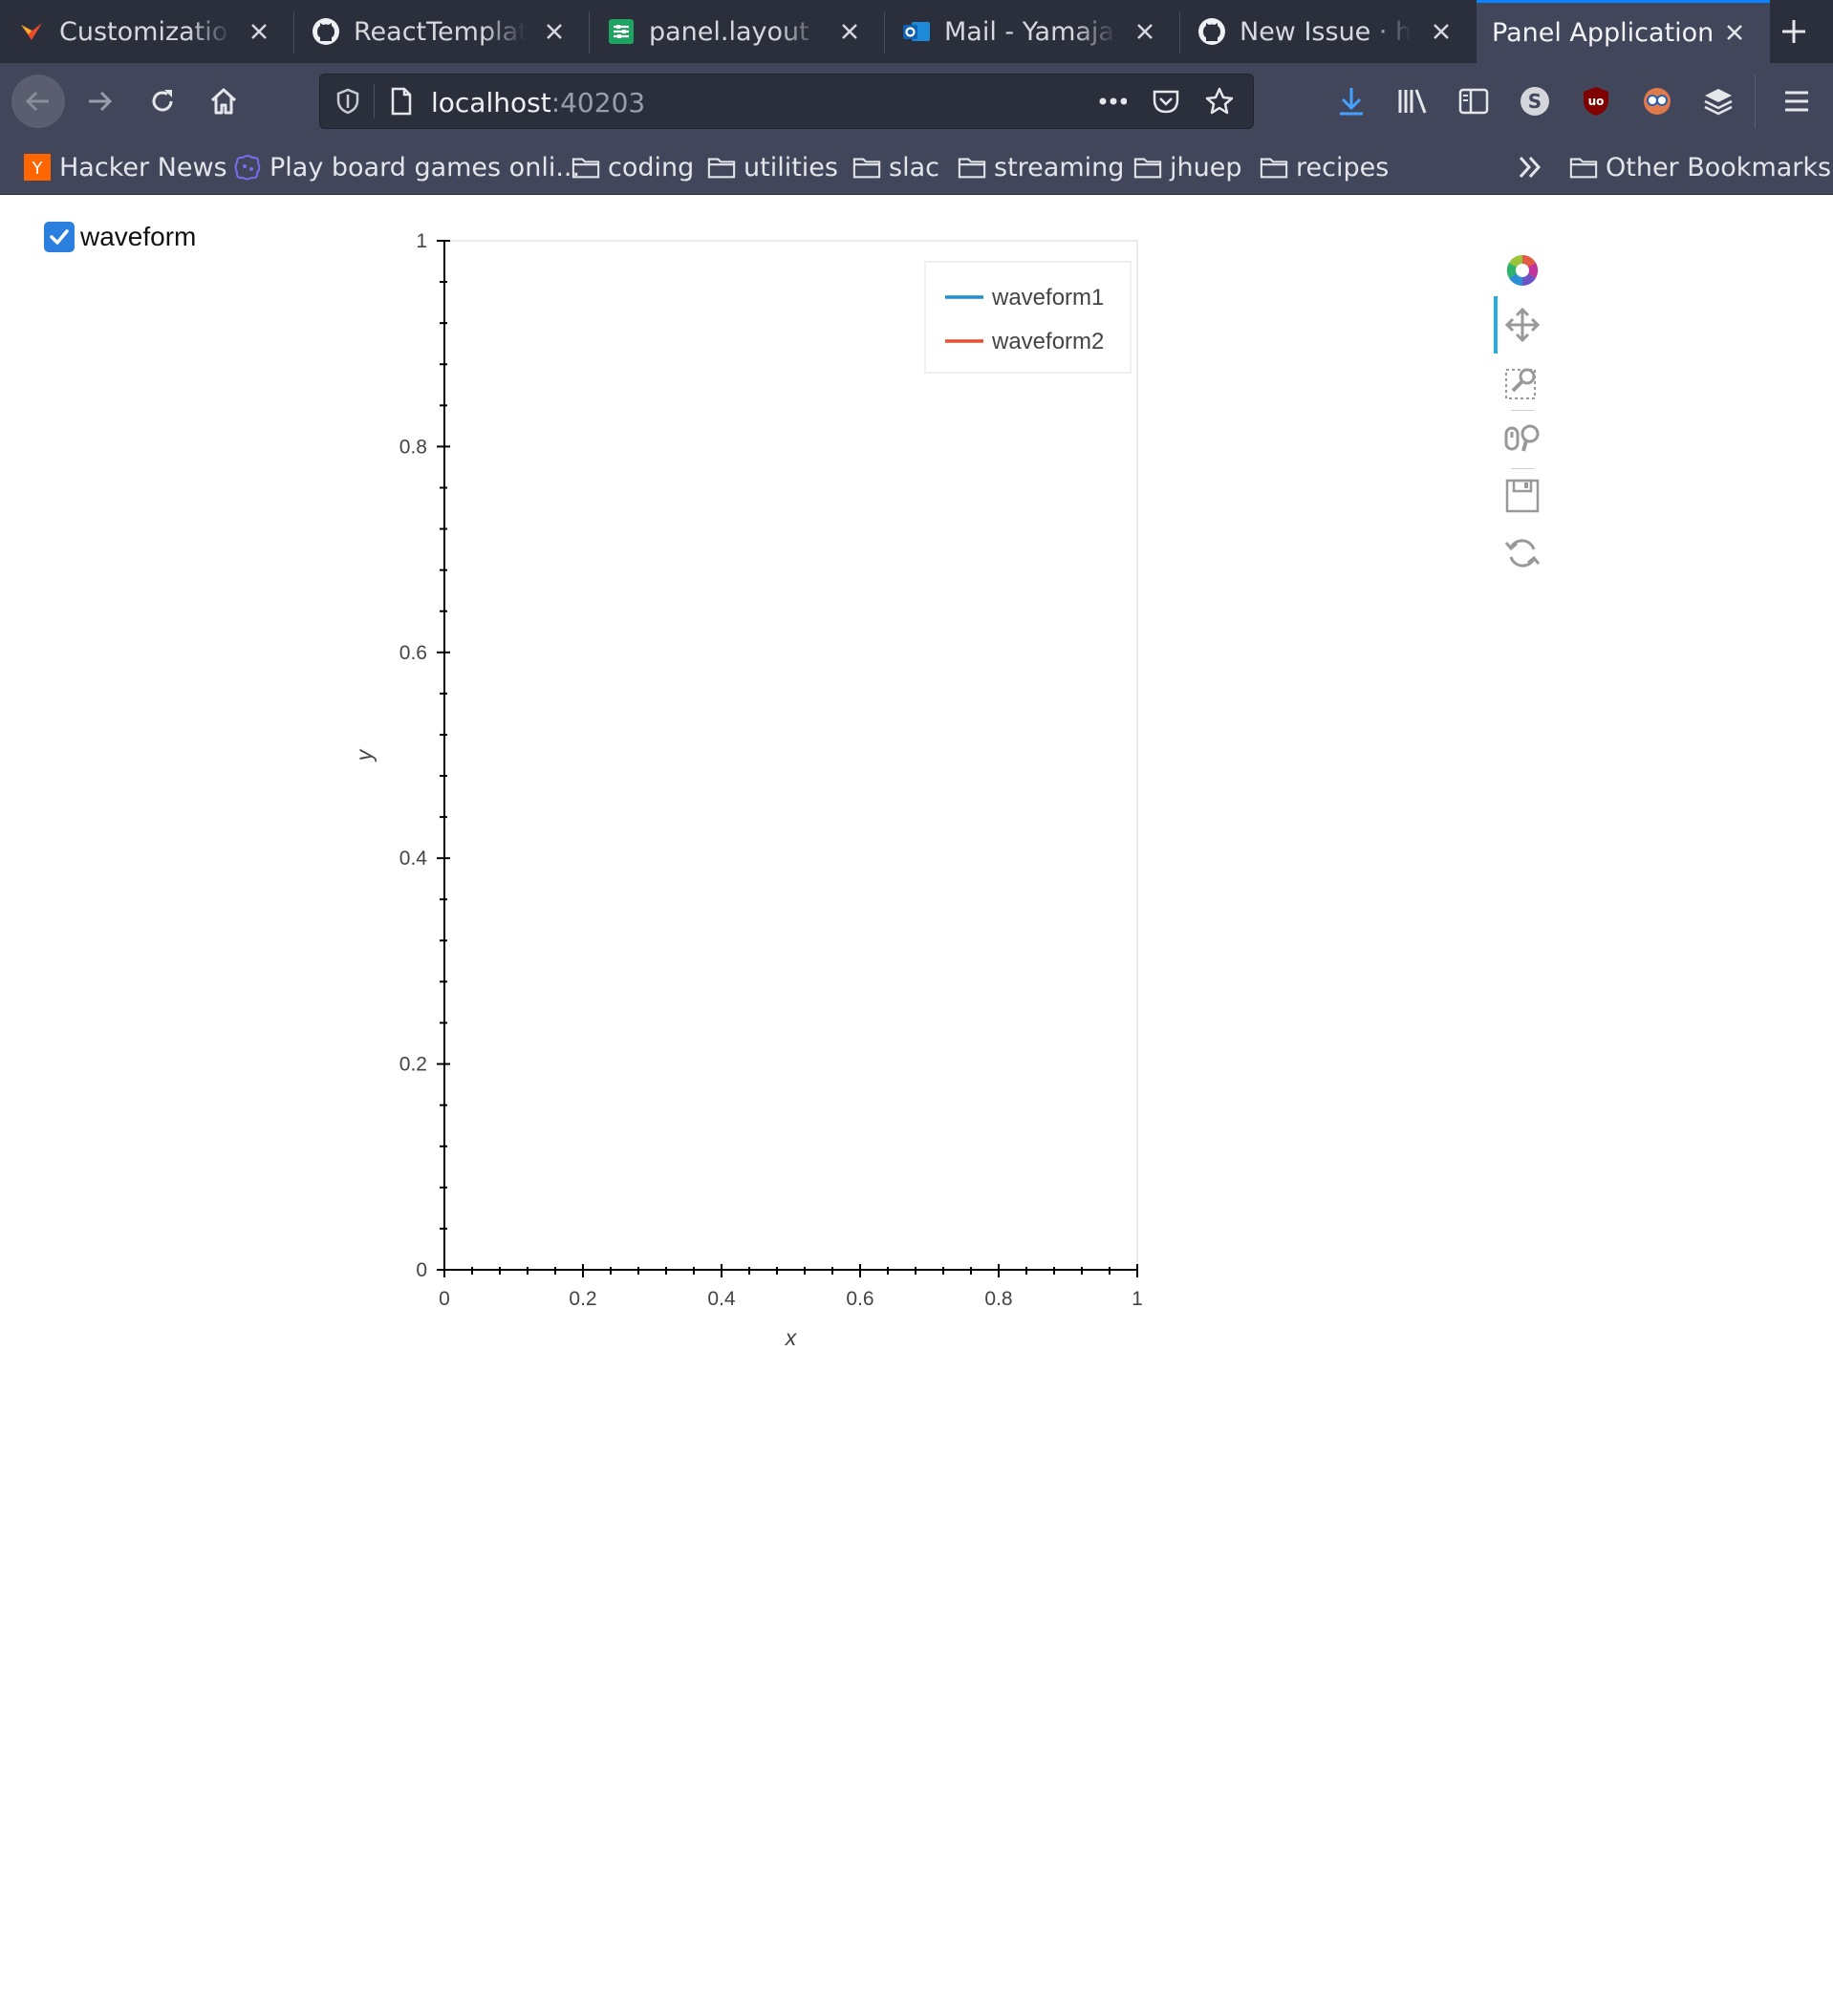 Image resolution: width=1833 pixels, height=2016 pixels. What do you see at coordinates (1700, 167) in the screenshot?
I see `other-bookmarks-folder: Other Bookmarks` at bounding box center [1700, 167].